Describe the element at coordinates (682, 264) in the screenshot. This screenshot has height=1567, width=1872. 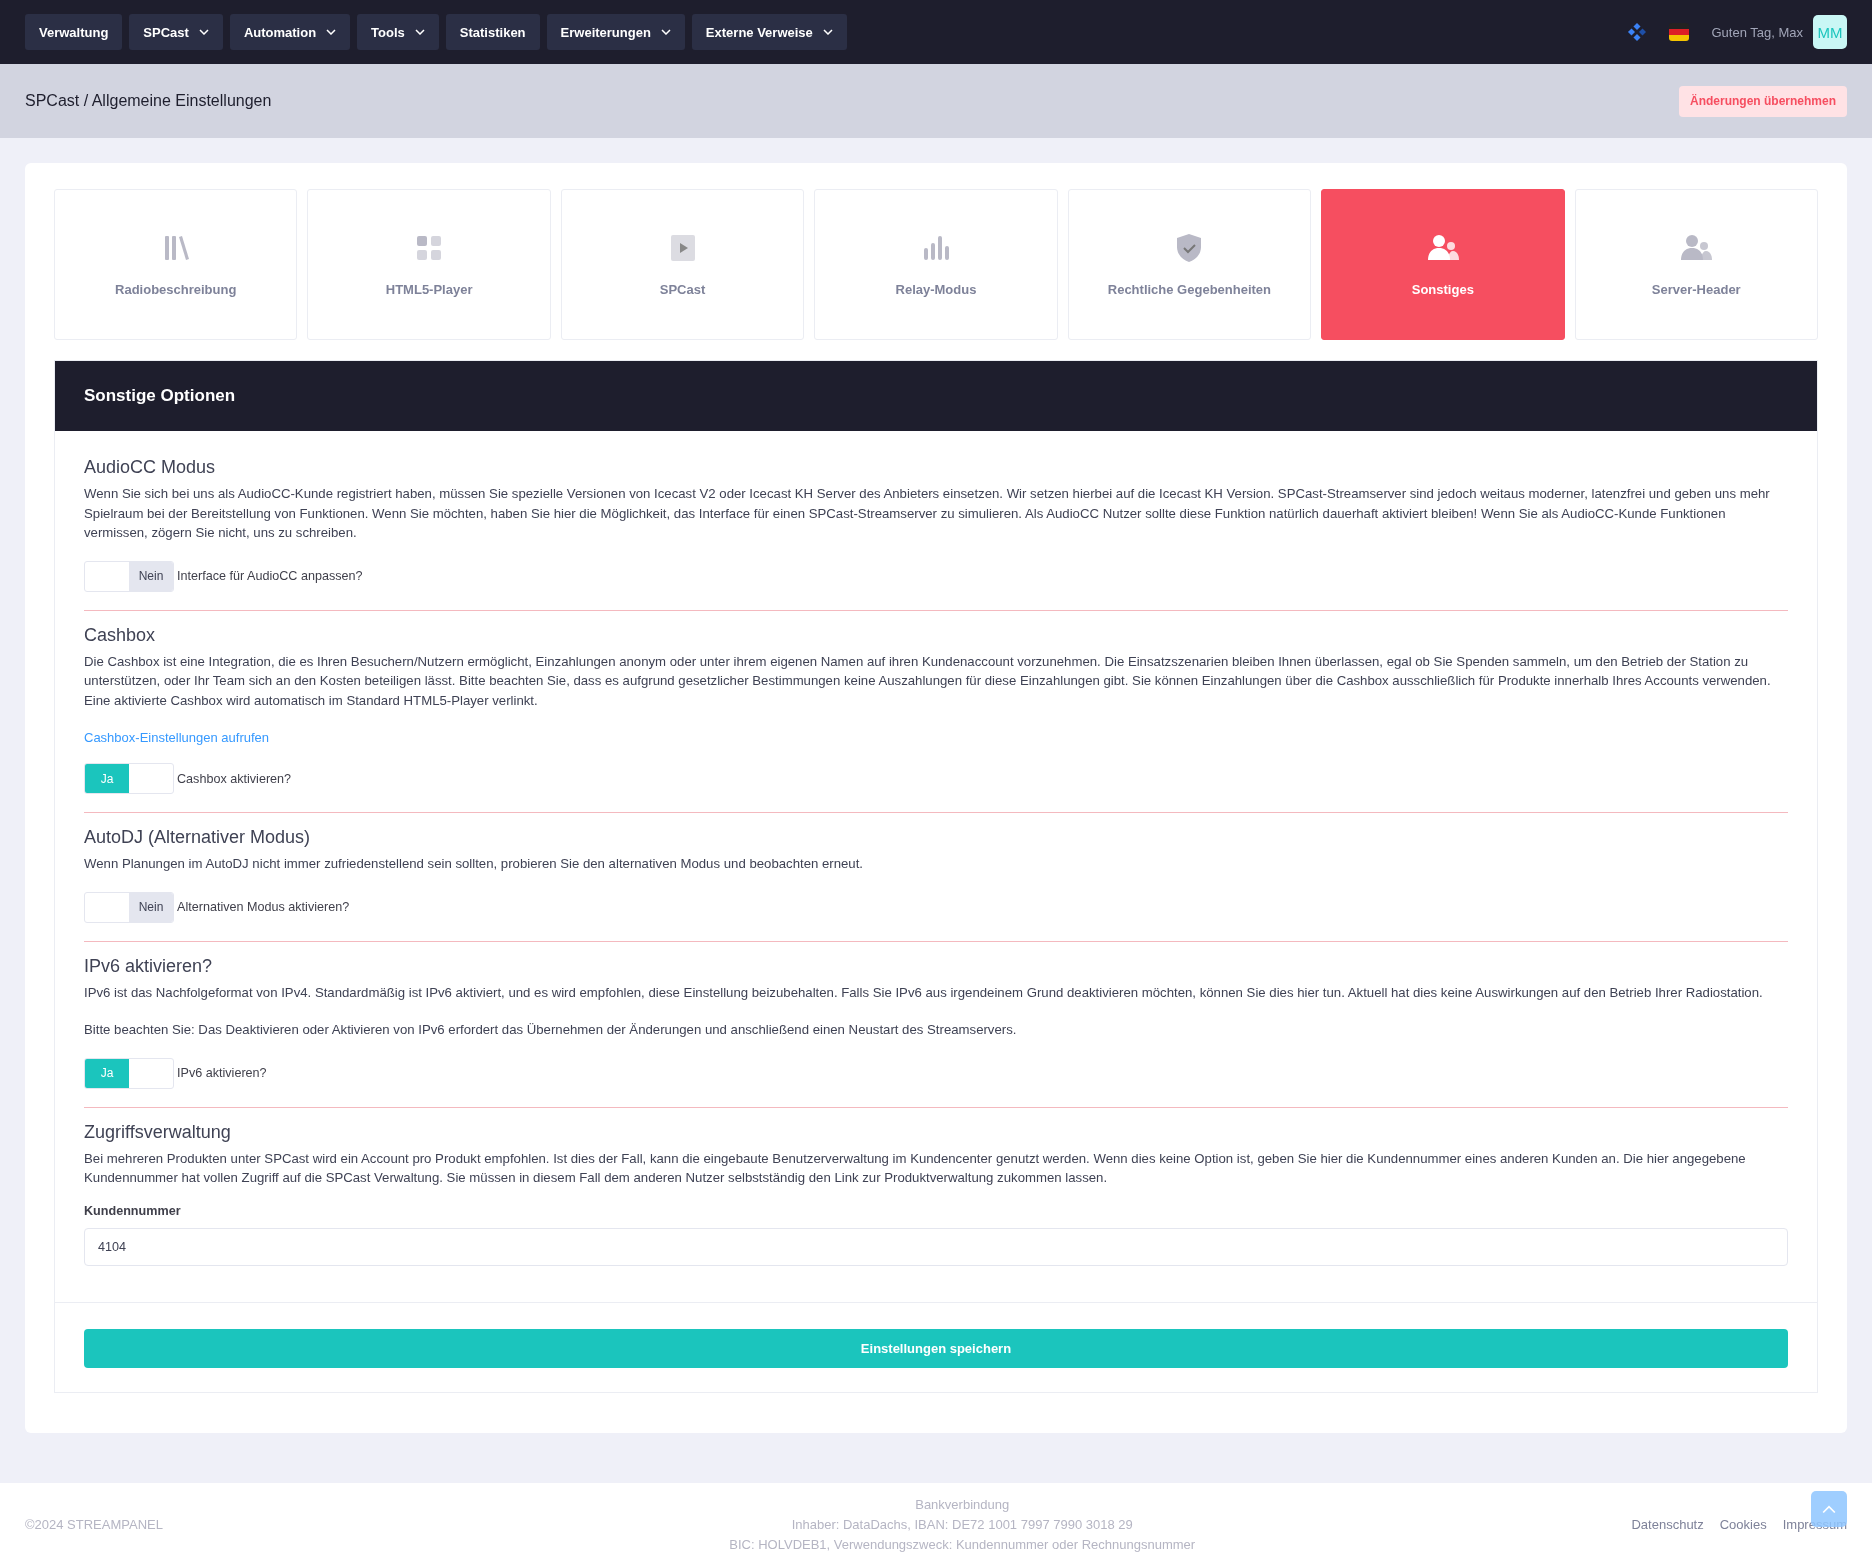
I see `settings-tab: SPCast` at that location.